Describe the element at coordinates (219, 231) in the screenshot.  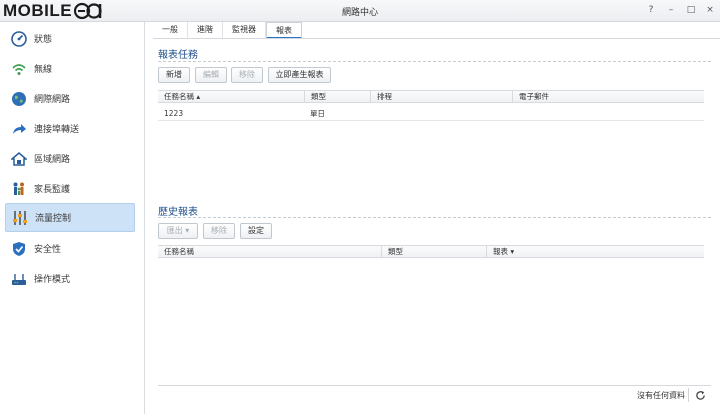
I see `remove-history-button: 移除` at that location.